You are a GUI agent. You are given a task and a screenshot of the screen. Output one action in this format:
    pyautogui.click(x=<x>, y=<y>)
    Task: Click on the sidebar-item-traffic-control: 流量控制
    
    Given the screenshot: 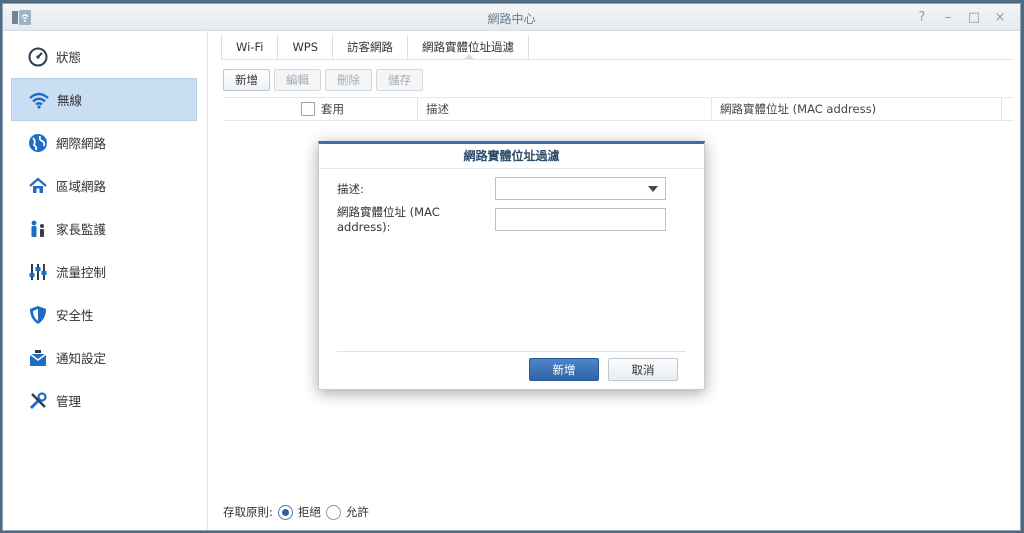 What is the action you would take?
    pyautogui.click(x=104, y=271)
    